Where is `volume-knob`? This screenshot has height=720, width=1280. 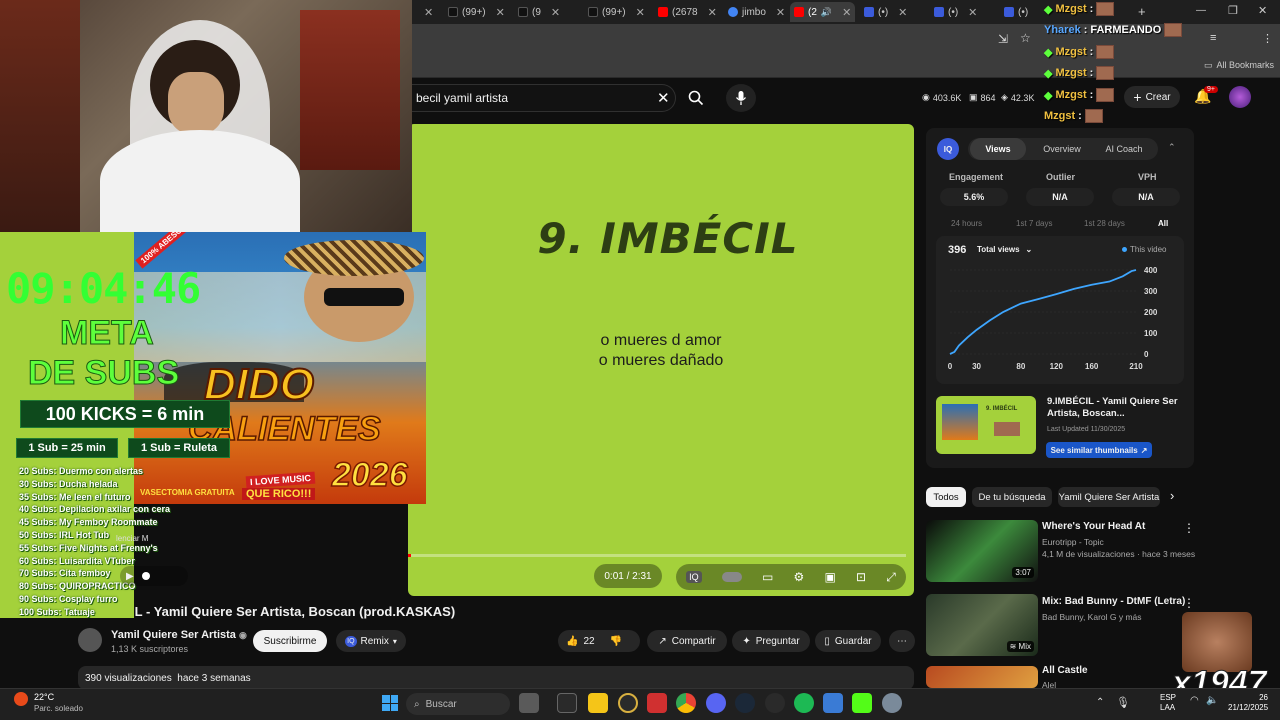
volume-knob is located at coordinates (145, 576).